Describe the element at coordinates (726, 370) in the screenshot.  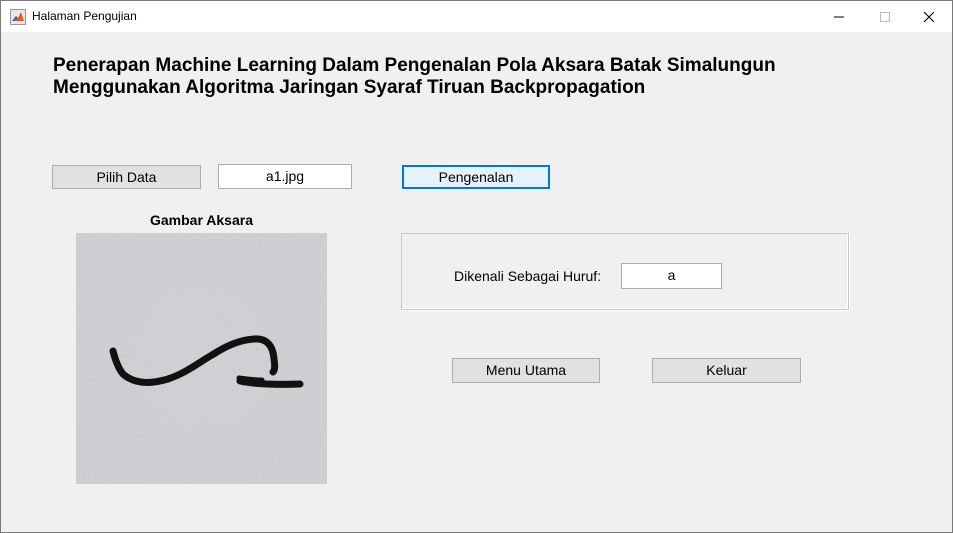
I see `keluar-button: Keluar` at that location.